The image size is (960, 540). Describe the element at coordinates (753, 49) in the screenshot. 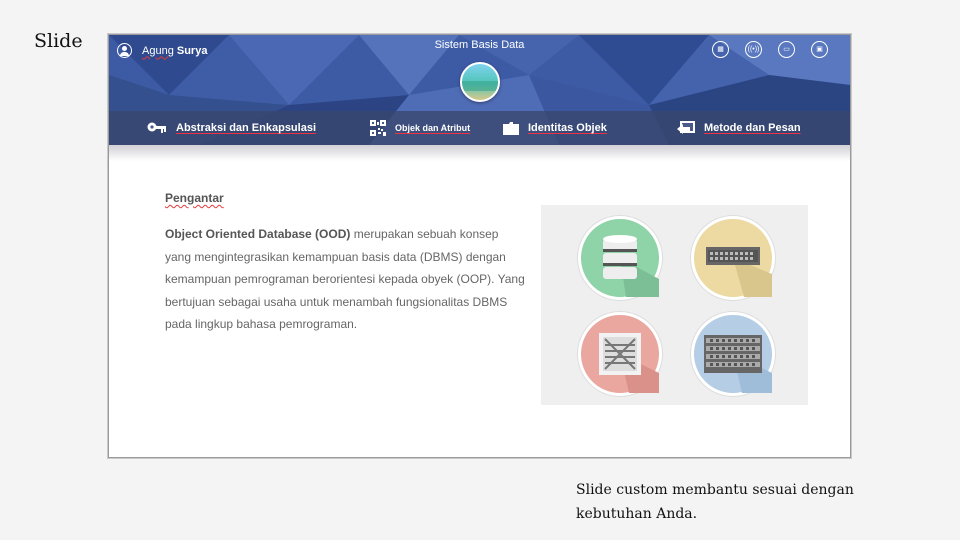

I see `broadcast-icon: ((•))` at that location.